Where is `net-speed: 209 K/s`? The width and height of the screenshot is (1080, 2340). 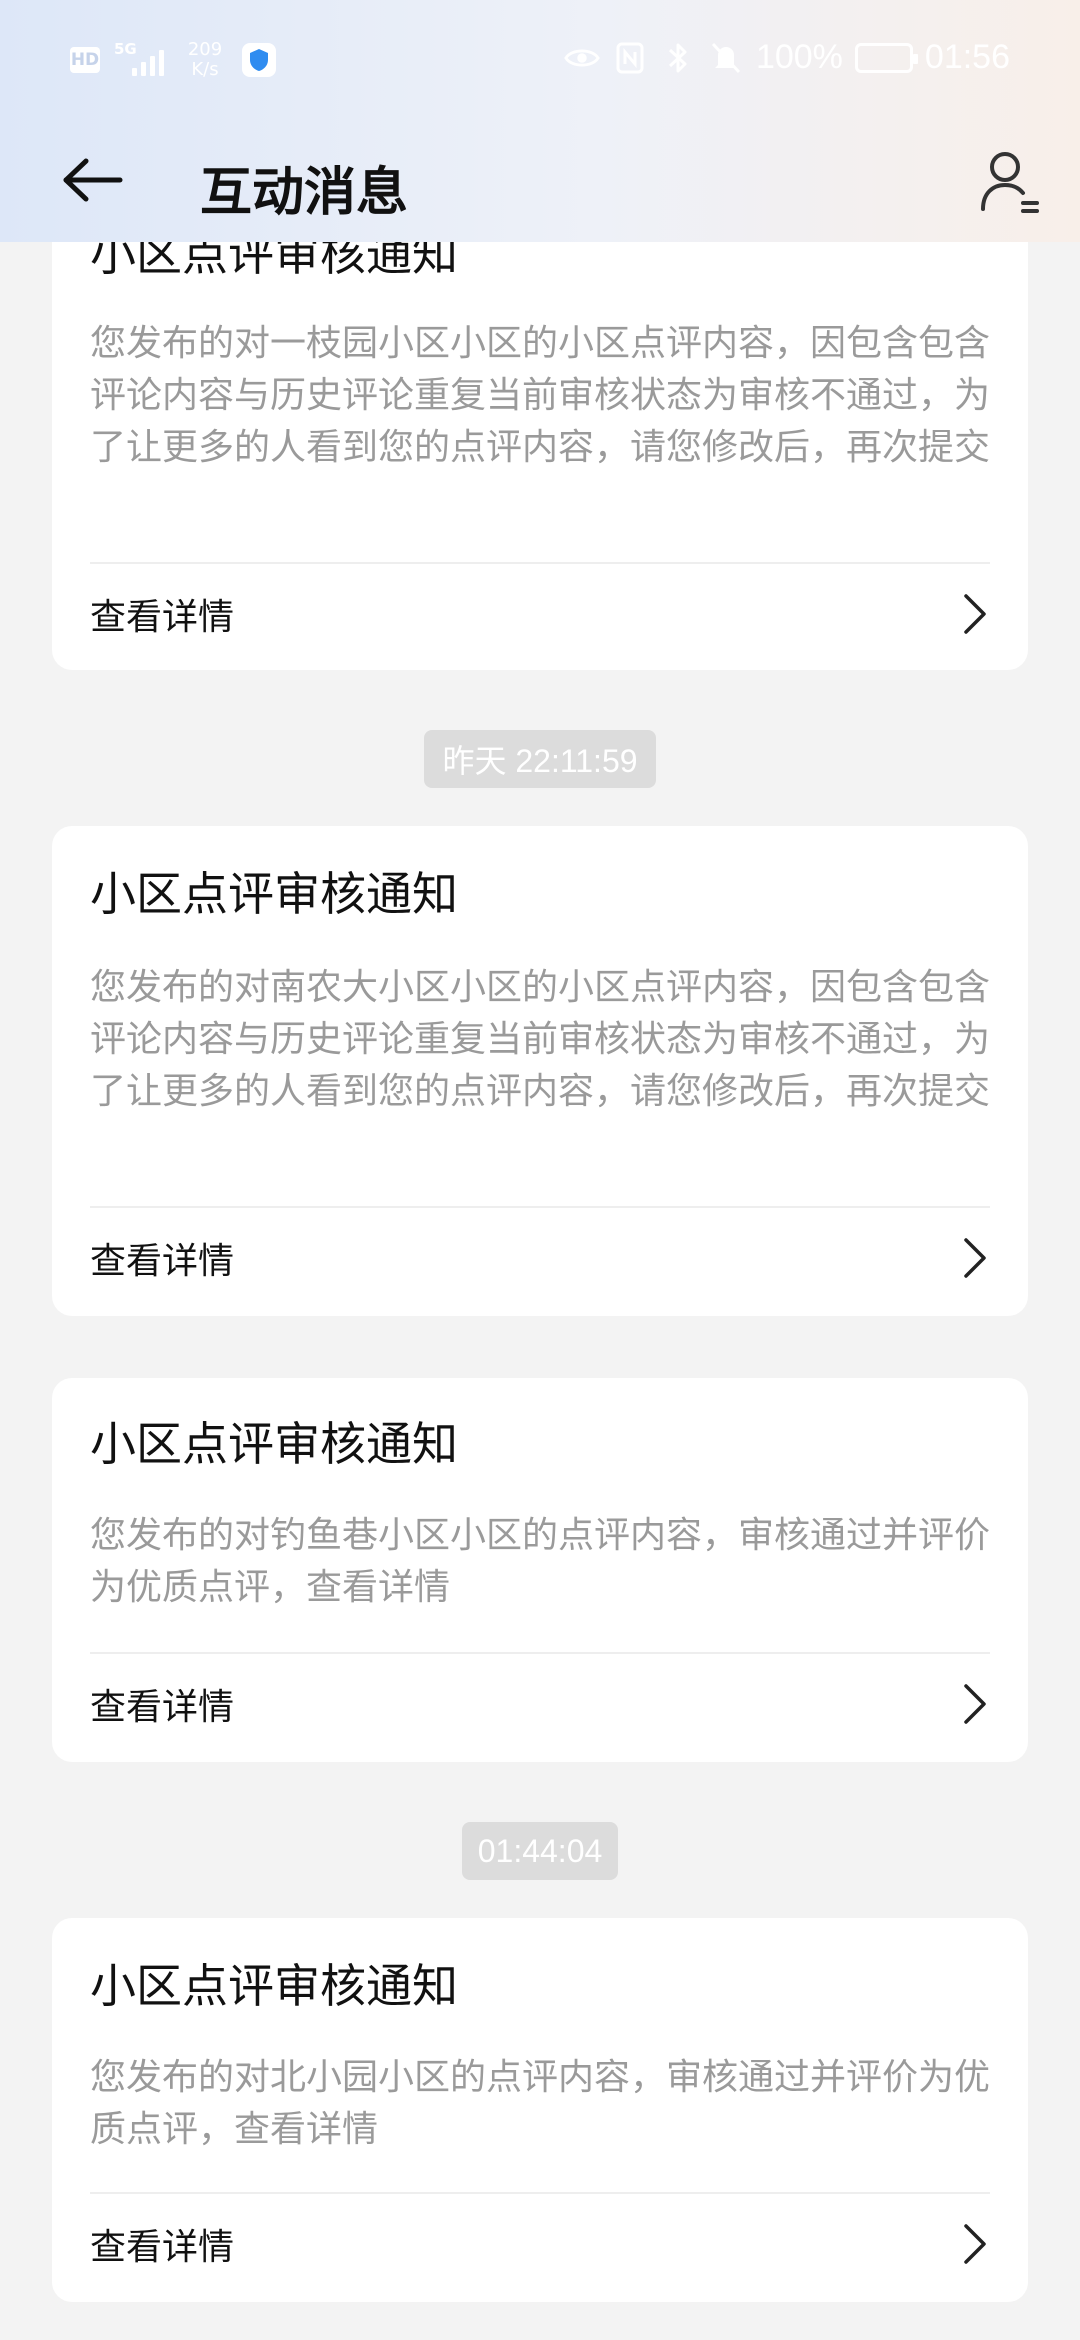 net-speed: 209 K/s is located at coordinates (205, 60).